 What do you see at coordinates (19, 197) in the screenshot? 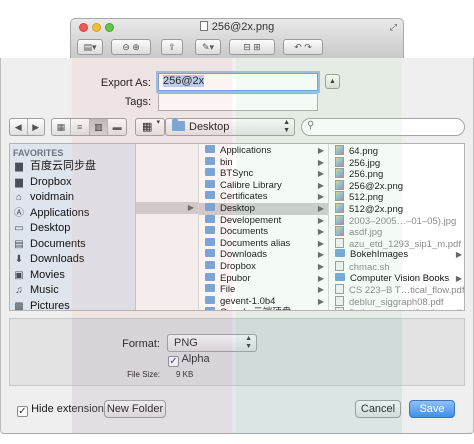
I see `home-icon: ⌂` at bounding box center [19, 197].